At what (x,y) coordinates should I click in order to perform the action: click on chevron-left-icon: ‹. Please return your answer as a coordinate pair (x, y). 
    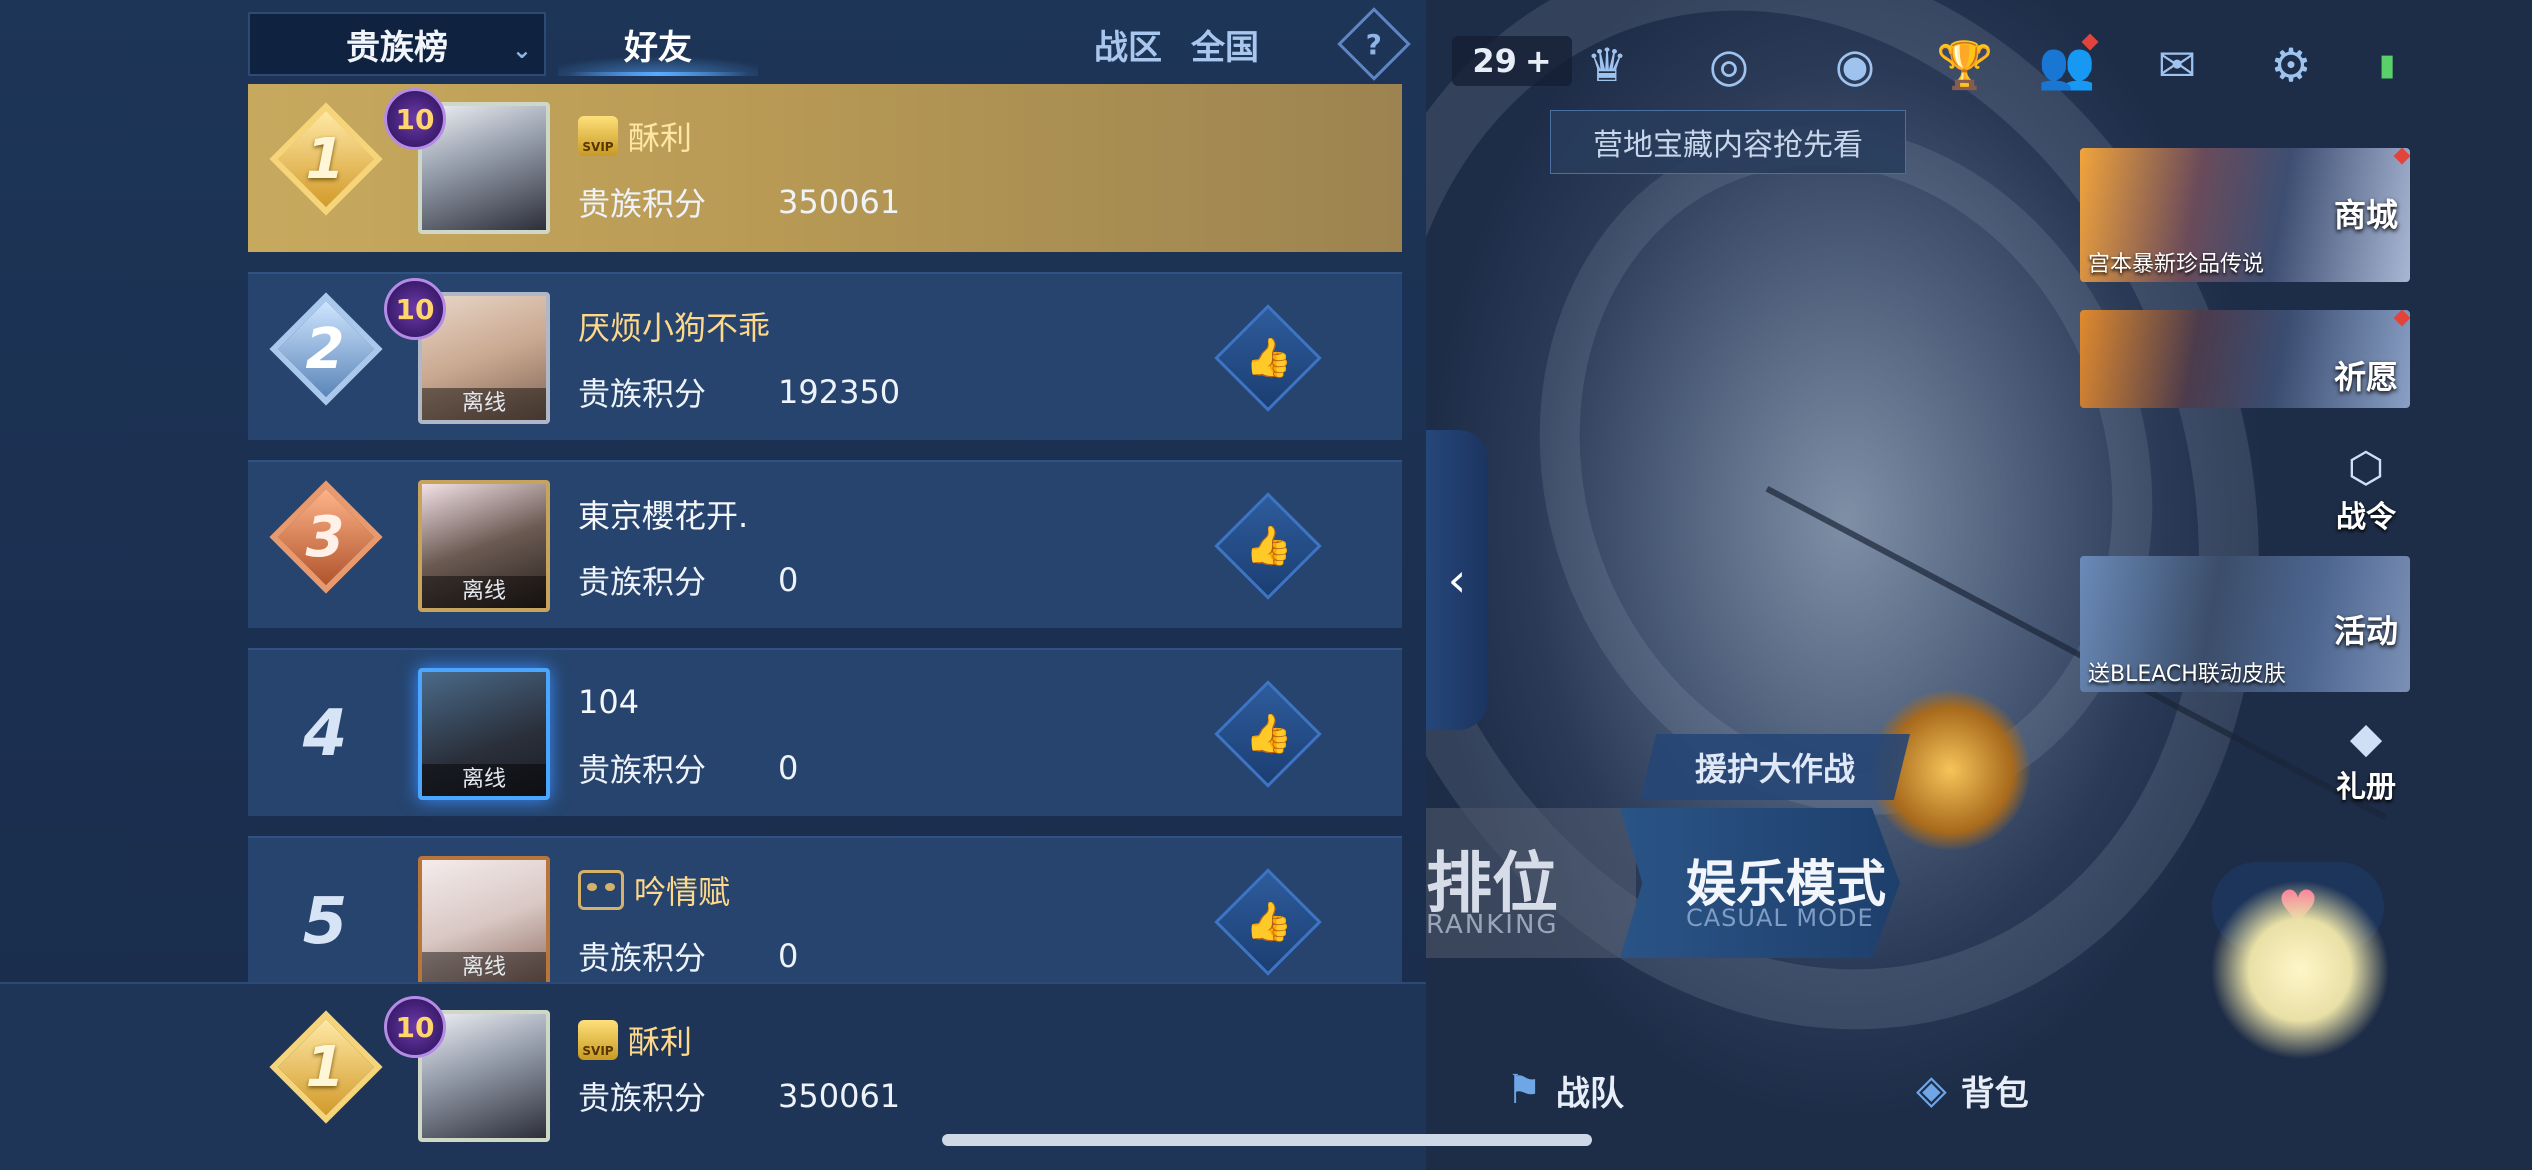
    Looking at the image, I should click on (1457, 580).